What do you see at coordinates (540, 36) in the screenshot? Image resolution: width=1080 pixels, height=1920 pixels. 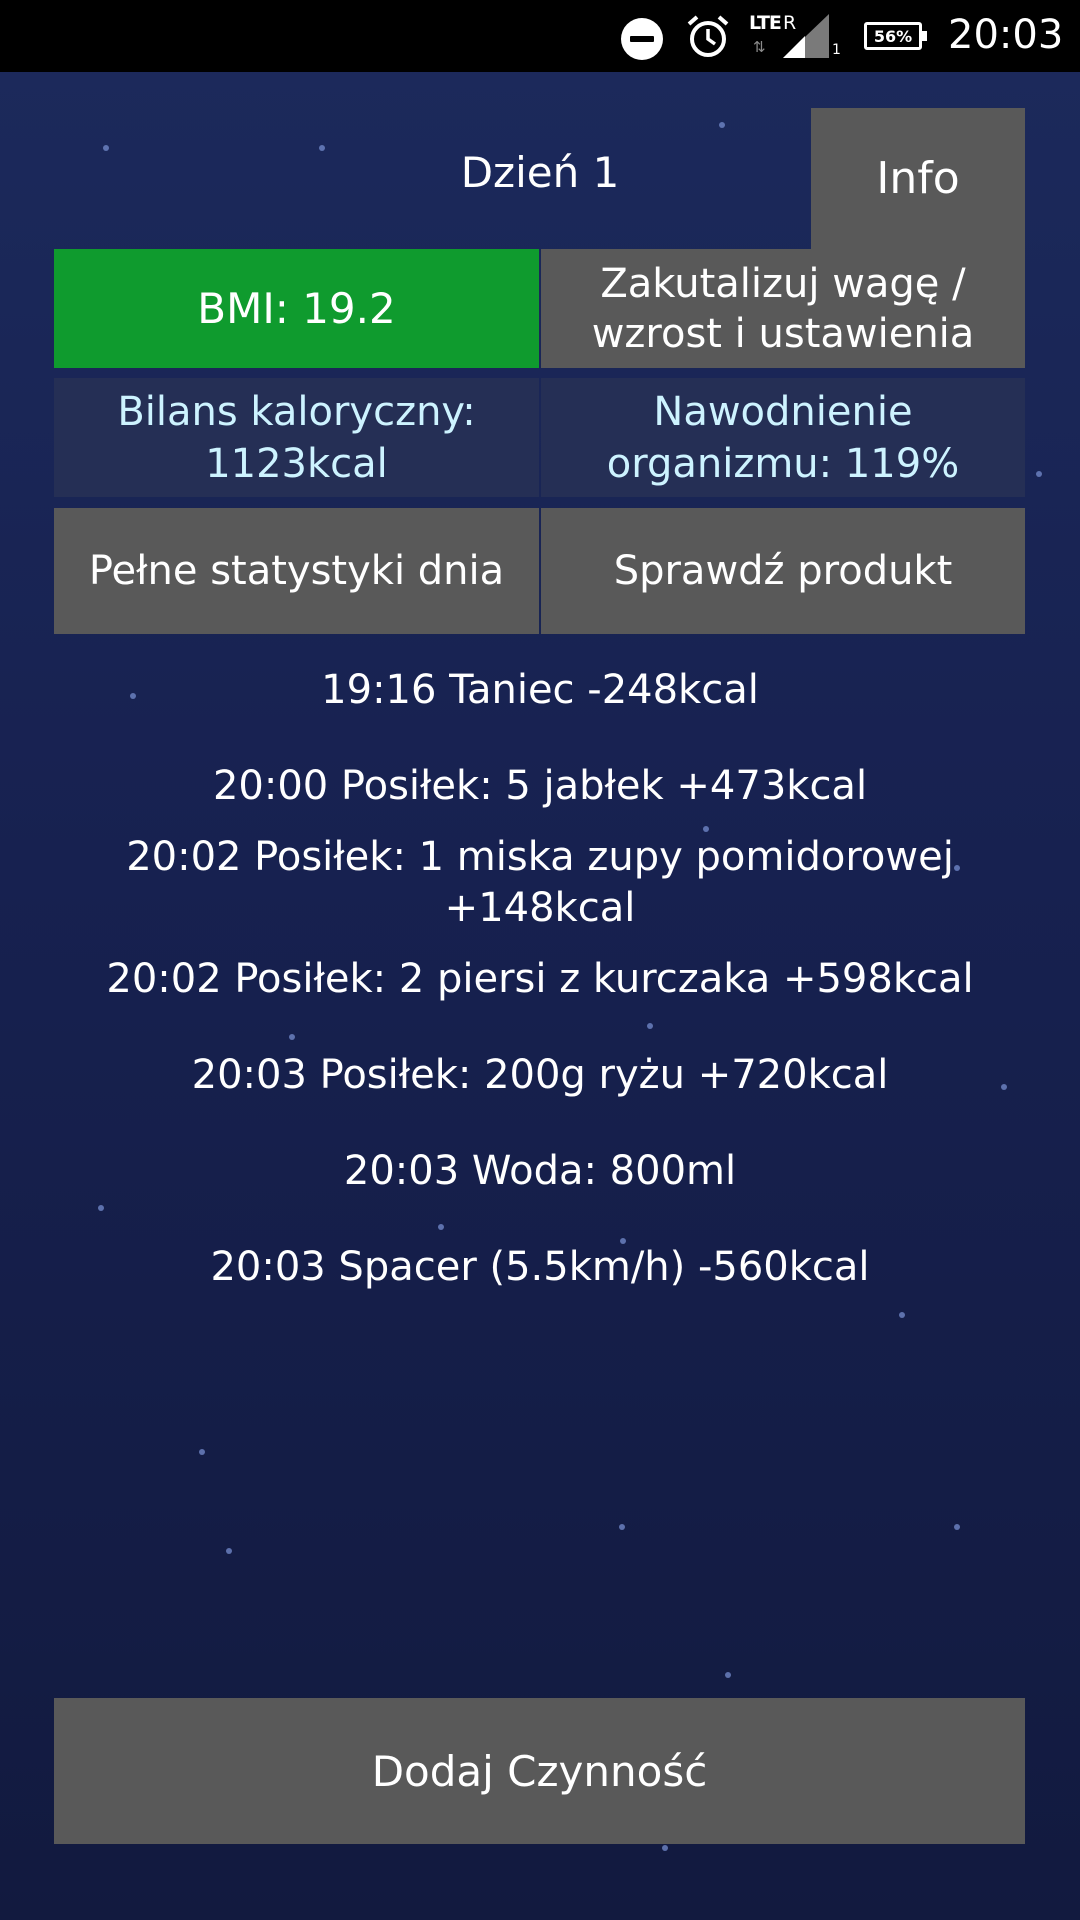 I see `status-bar: LTE R ⇅ 1 56% 20:03` at bounding box center [540, 36].